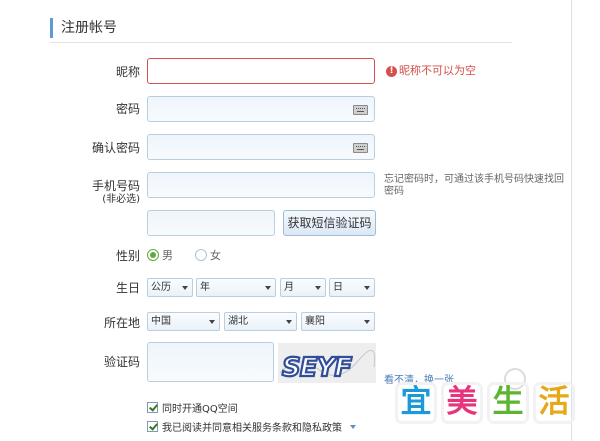  Describe the element at coordinates (121, 362) in the screenshot. I see `captcha-label: 验证码` at that location.